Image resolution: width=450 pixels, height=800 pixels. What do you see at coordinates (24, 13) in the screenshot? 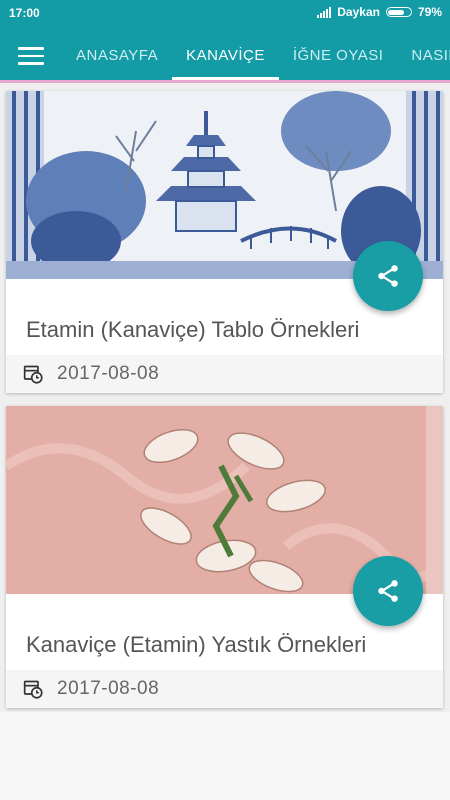
I see `status-time: 17:00` at bounding box center [24, 13].